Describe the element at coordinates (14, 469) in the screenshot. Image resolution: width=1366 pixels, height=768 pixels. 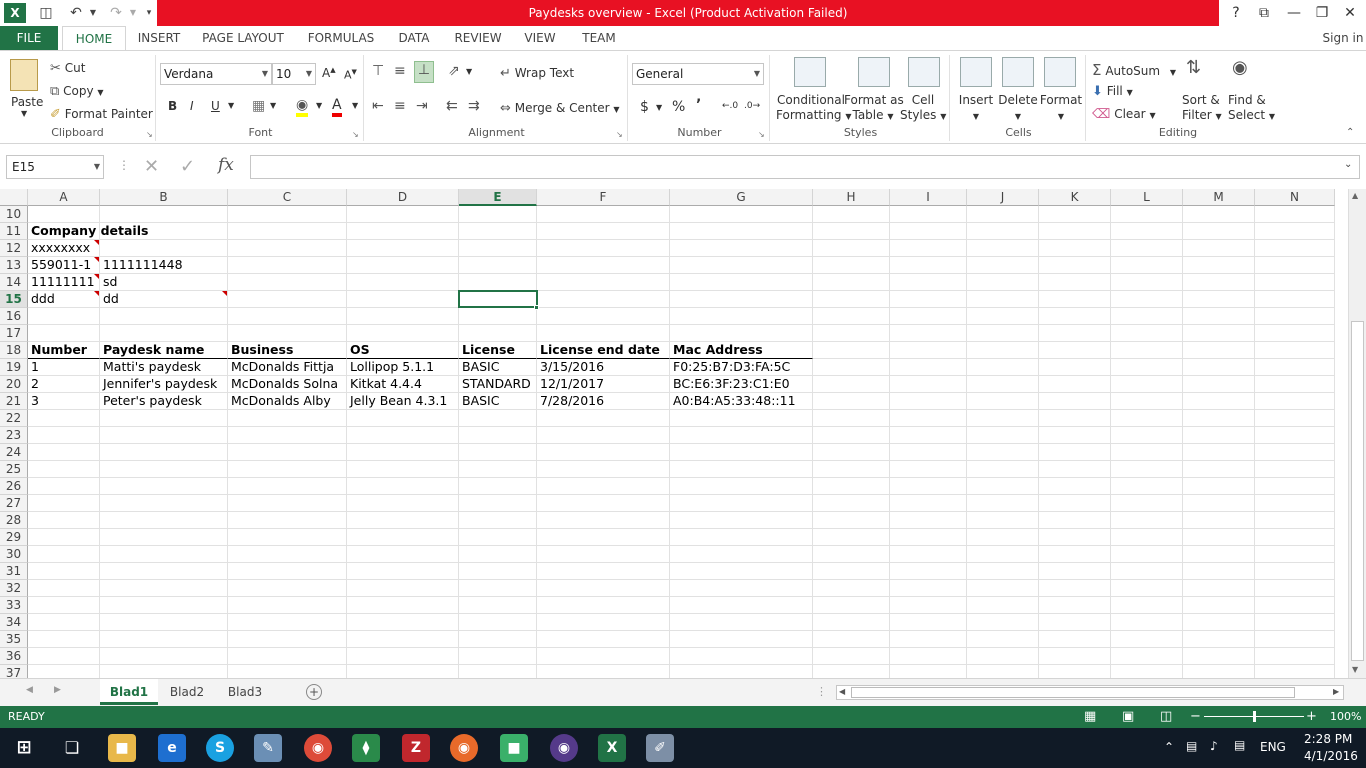
I see `row-header-25: 25` at that location.